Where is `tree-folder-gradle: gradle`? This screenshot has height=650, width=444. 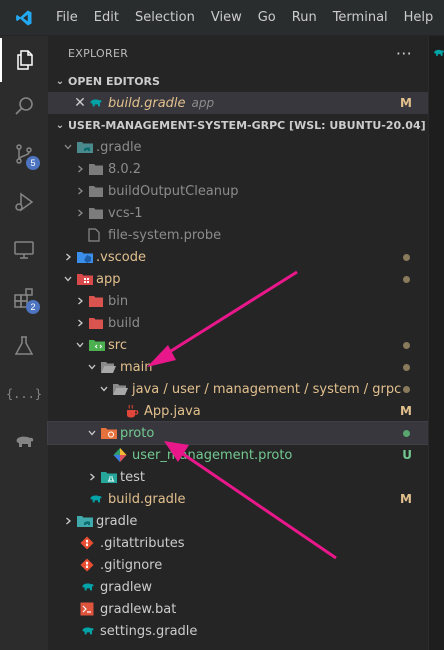
tree-folder-gradle: gradle is located at coordinates (238, 521).